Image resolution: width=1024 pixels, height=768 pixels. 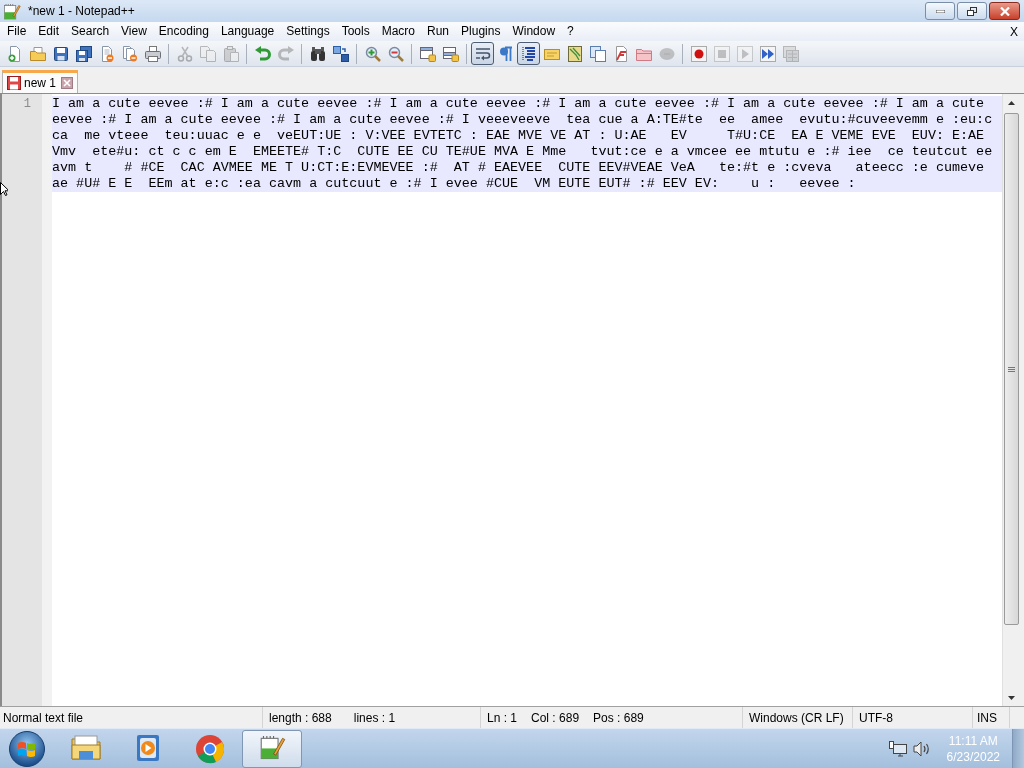 What do you see at coordinates (597, 53) in the screenshot?
I see `pages-icon` at bounding box center [597, 53].